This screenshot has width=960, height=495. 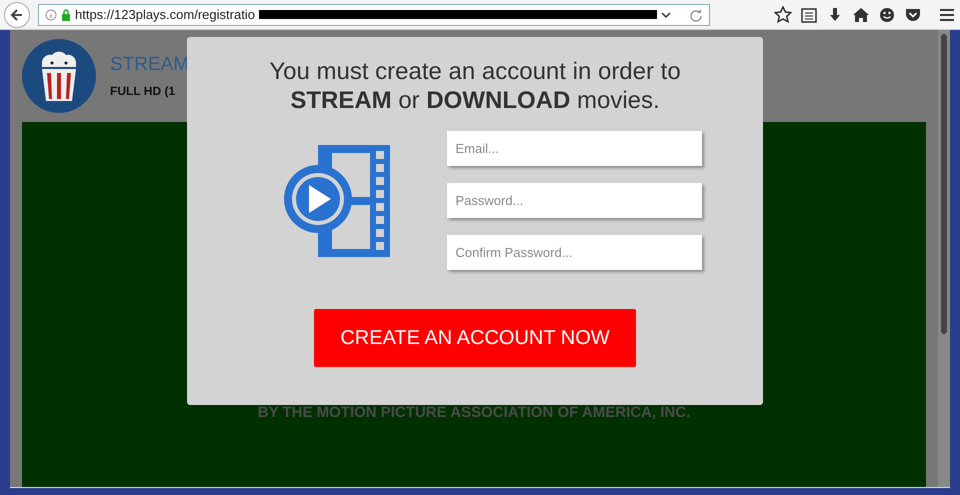 I want to click on reload-icon, so click(x=696, y=15).